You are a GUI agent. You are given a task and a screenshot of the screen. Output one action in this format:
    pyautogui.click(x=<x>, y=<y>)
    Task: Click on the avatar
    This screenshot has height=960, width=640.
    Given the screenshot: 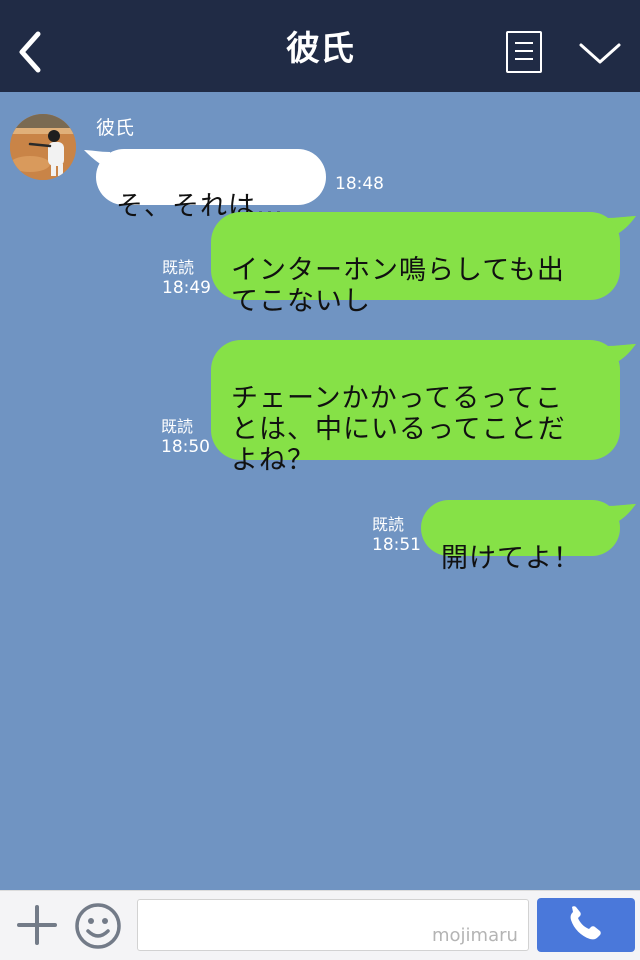 What is the action you would take?
    pyautogui.click(x=43, y=147)
    